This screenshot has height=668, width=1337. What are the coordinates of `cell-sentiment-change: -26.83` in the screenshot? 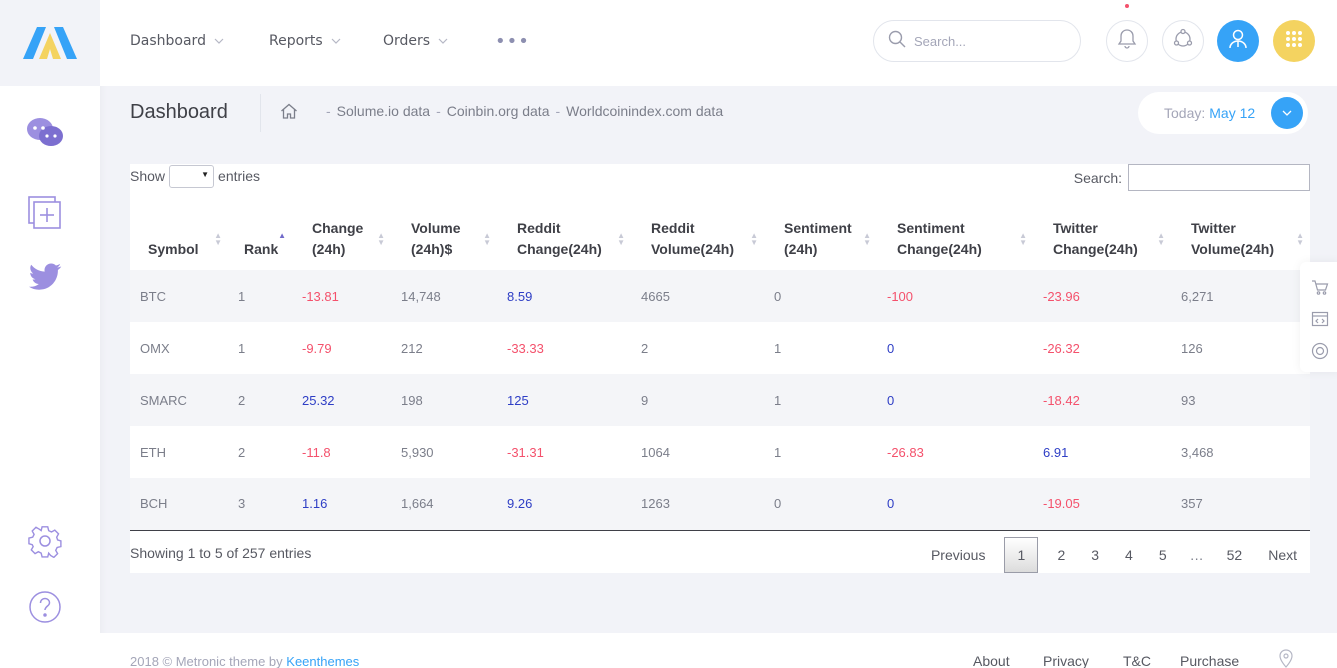 It's located at (905, 452).